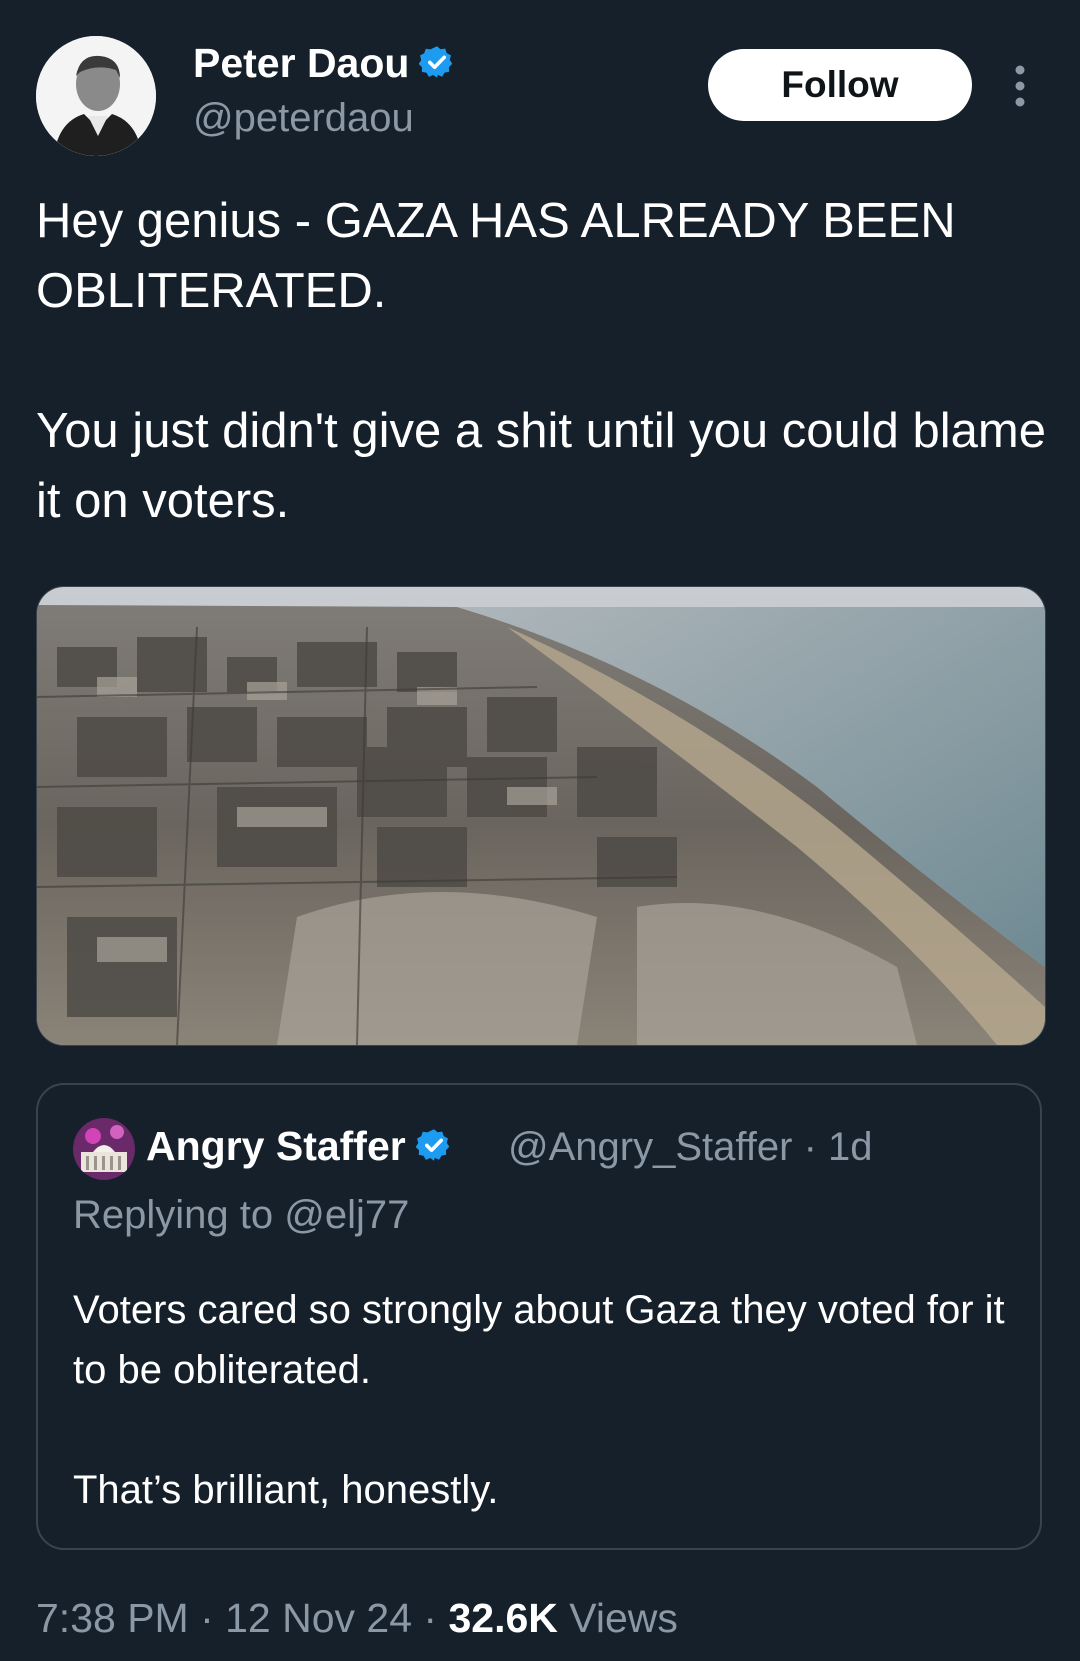  I want to click on quoted-author-name-text: Angry Staffer, so click(276, 1146).